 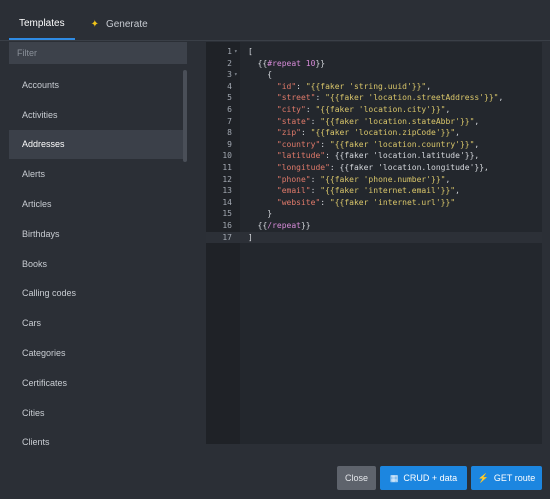 I want to click on tab-templates-label: Templates, so click(x=42, y=23).